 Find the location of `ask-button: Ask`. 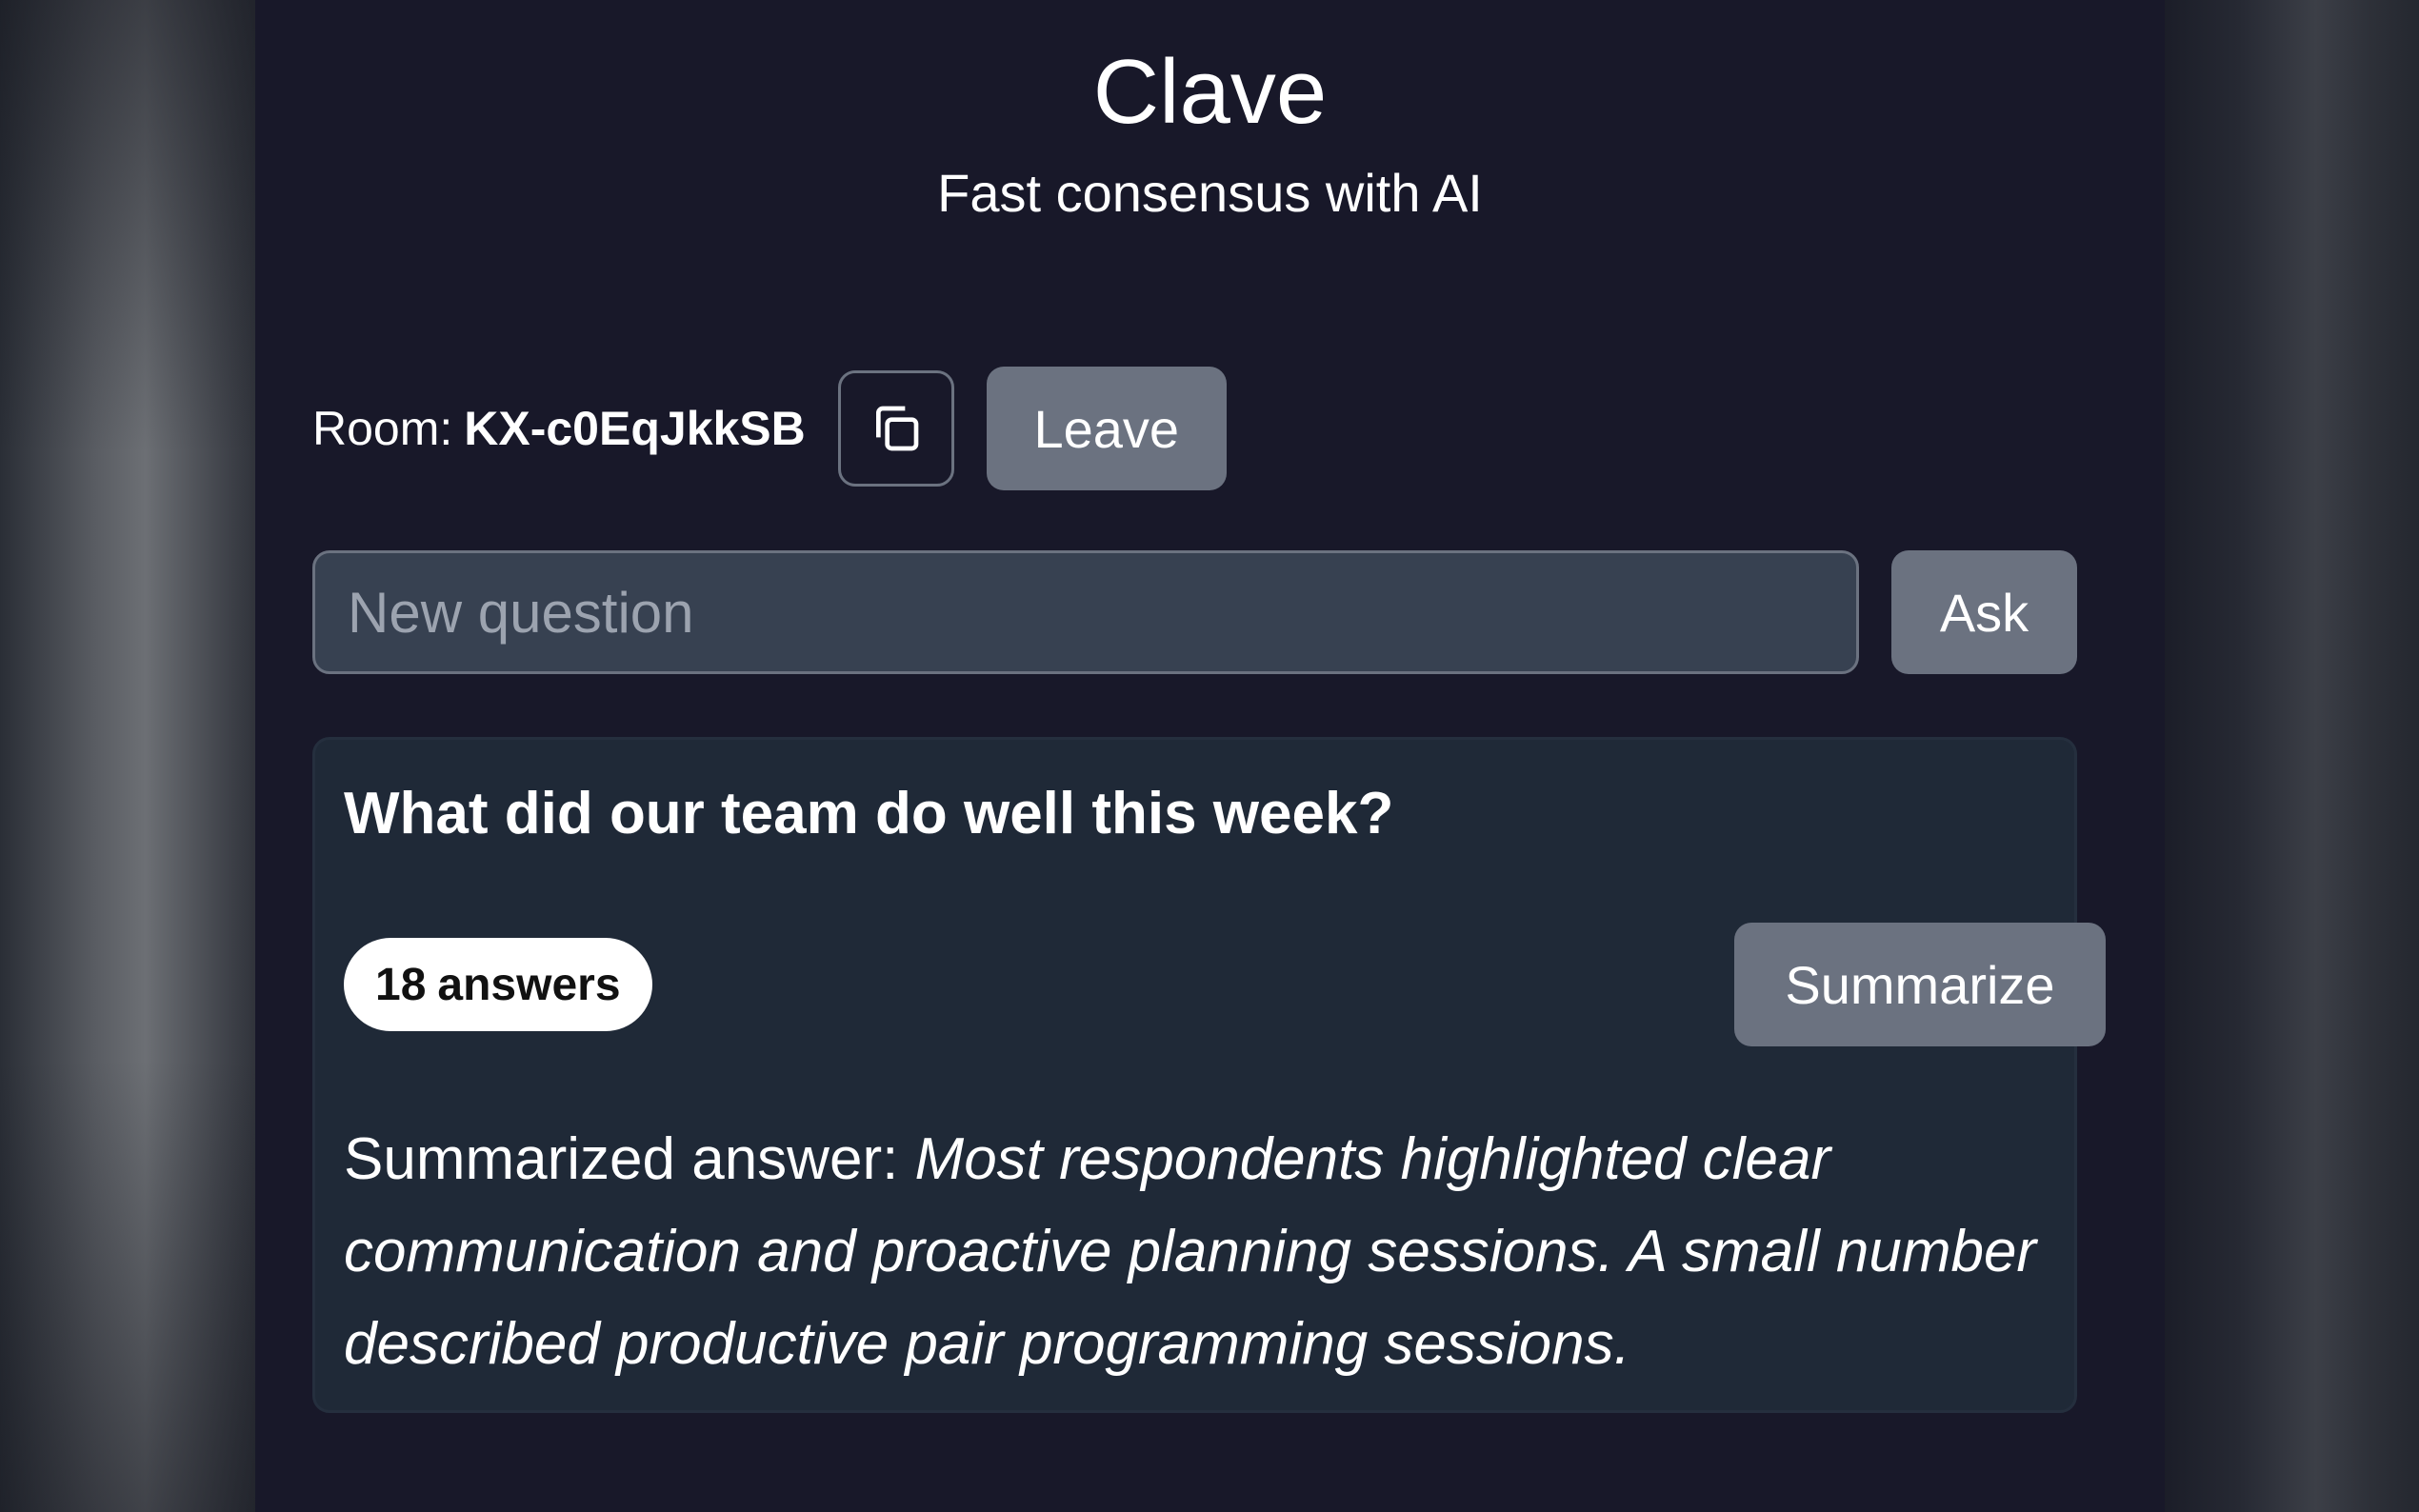

ask-button: Ask is located at coordinates (1984, 612).